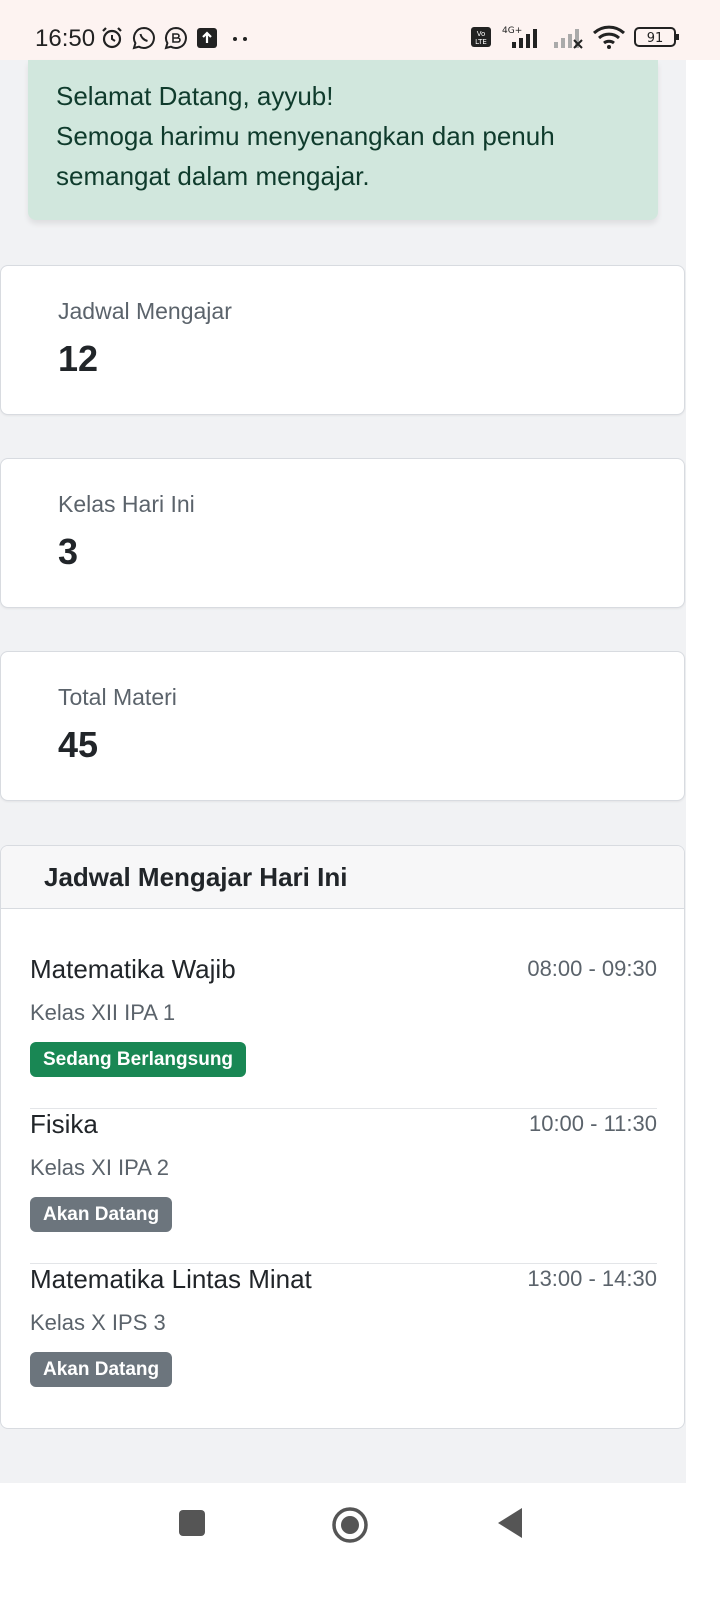  Describe the element at coordinates (207, 40) in the screenshot. I see `upload-icon` at that location.